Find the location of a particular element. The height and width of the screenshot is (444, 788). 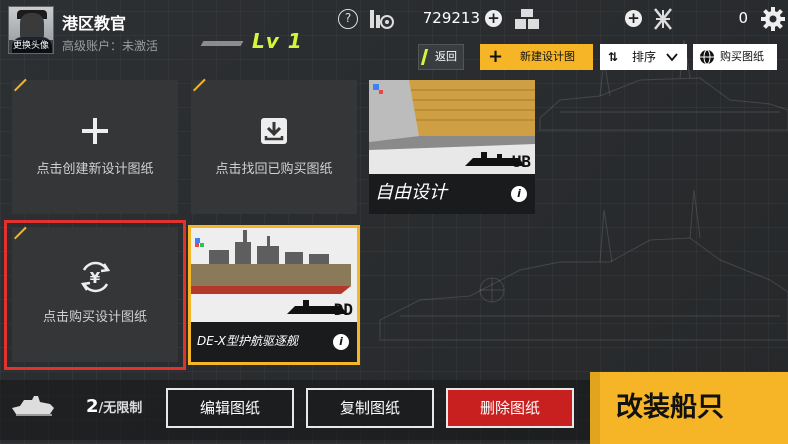

refit-ship-button: 改装船只 is located at coordinates (689, 408).